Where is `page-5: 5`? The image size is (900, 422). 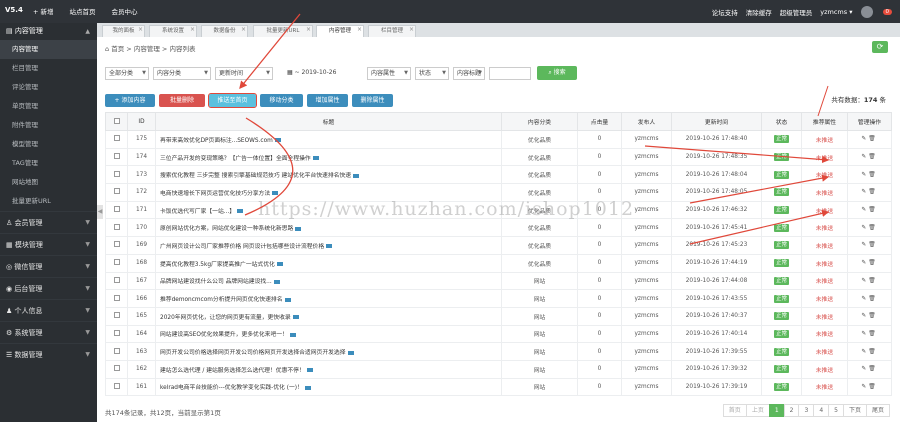
page-5: 5 is located at coordinates (836, 410).